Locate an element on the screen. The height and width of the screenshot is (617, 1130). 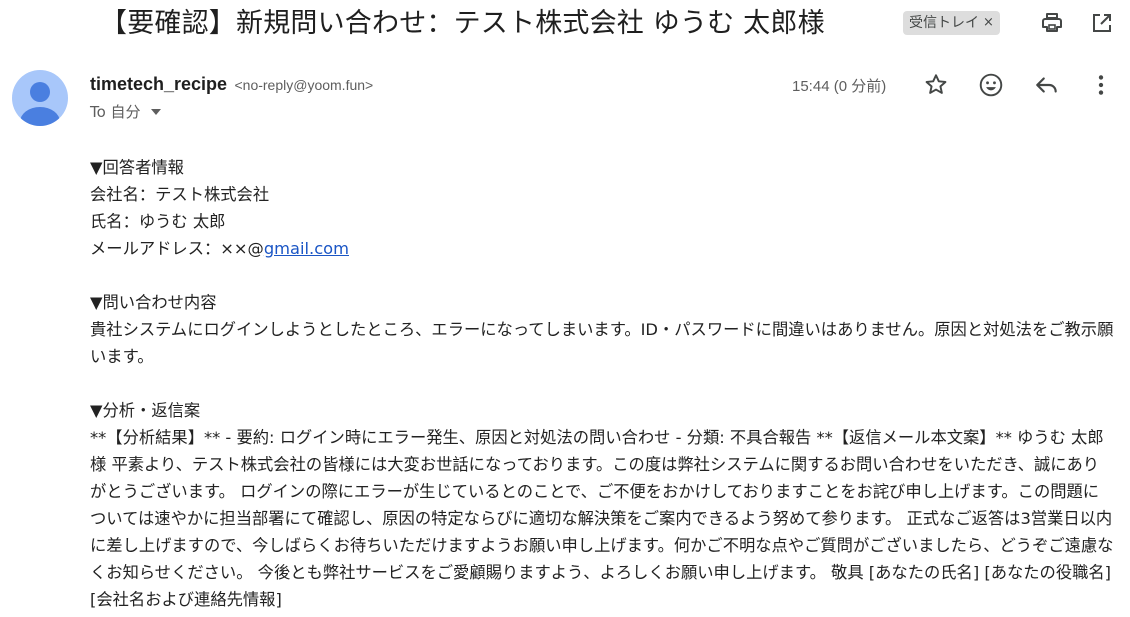
company-line: 会社名：テスト株式会社 is located at coordinates (180, 194).